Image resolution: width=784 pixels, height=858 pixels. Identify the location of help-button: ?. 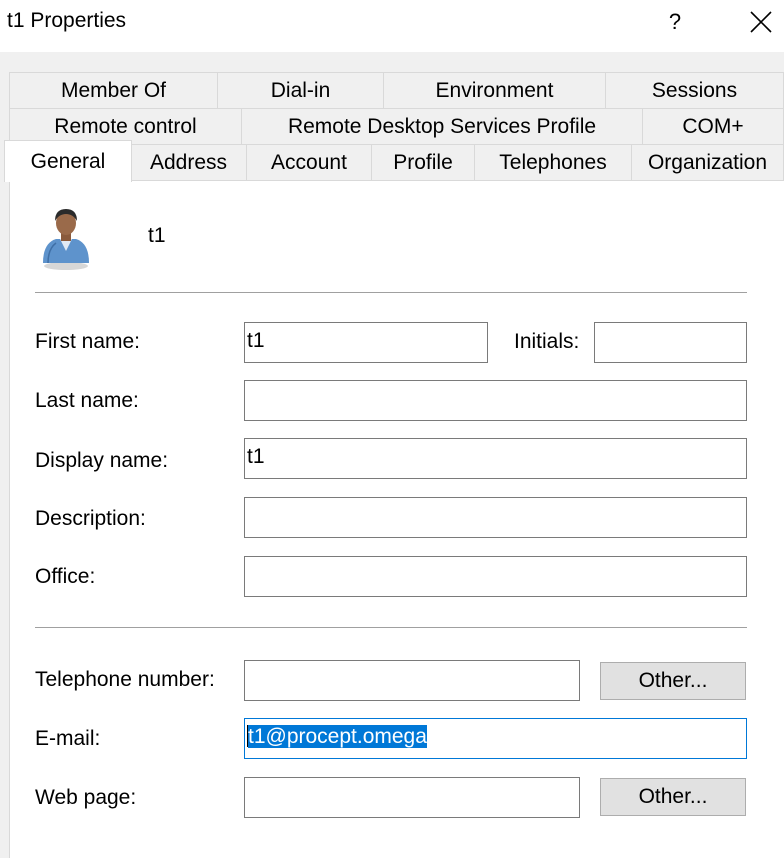
(675, 22).